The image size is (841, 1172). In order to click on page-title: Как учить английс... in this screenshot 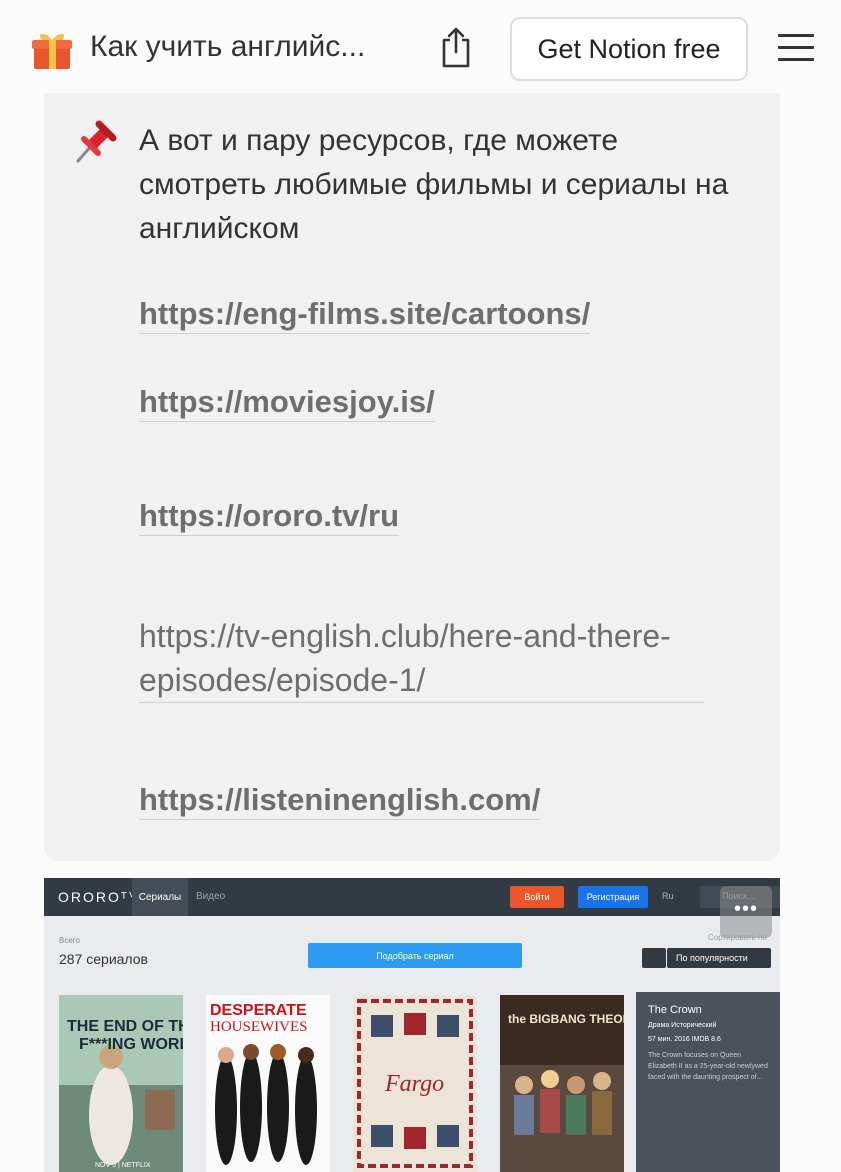, I will do `click(228, 46)`.